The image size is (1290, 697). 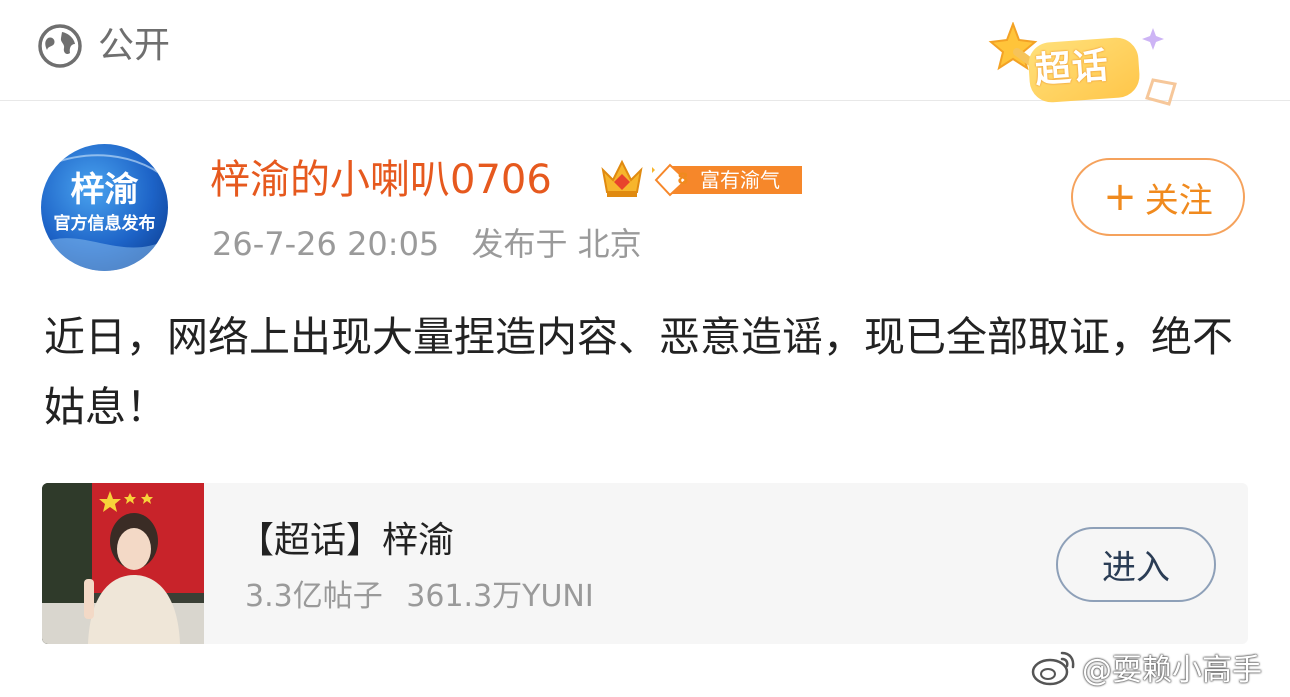 I want to click on follow-button: + 关注, so click(x=1158, y=197).